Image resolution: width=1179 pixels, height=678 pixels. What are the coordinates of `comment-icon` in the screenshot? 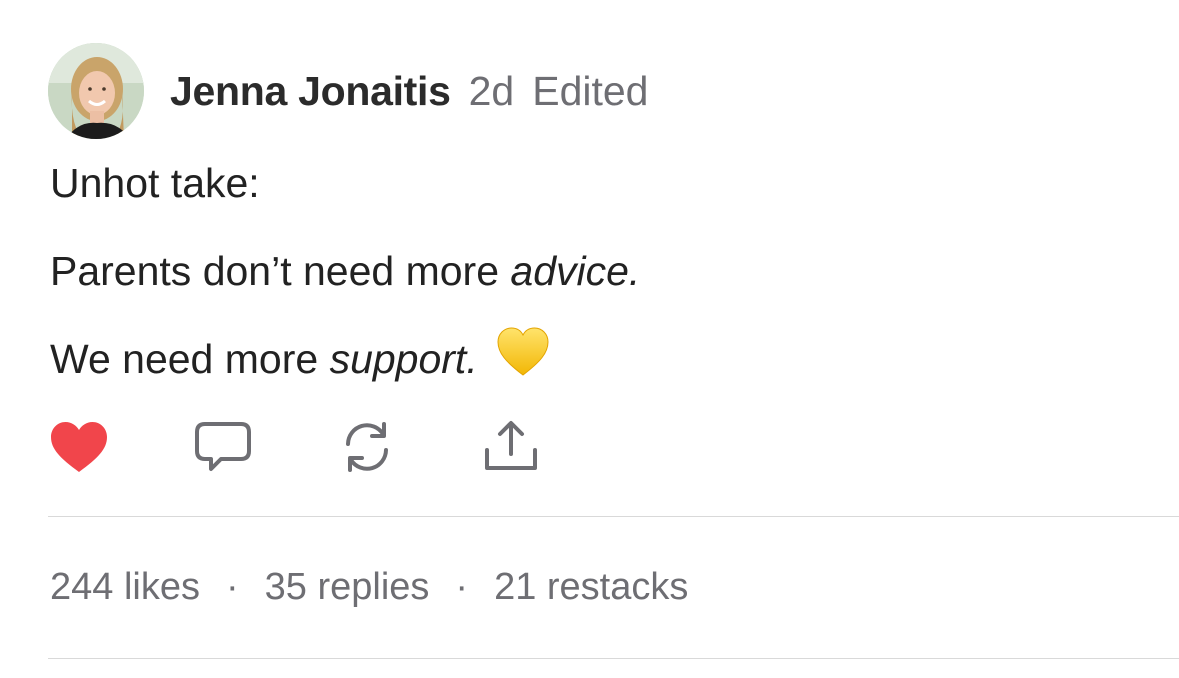 It's located at (223, 446).